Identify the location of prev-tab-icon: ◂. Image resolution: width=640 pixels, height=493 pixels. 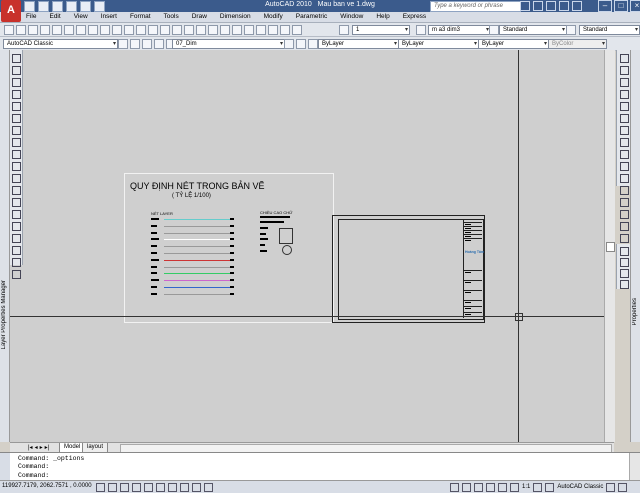
(36, 447).